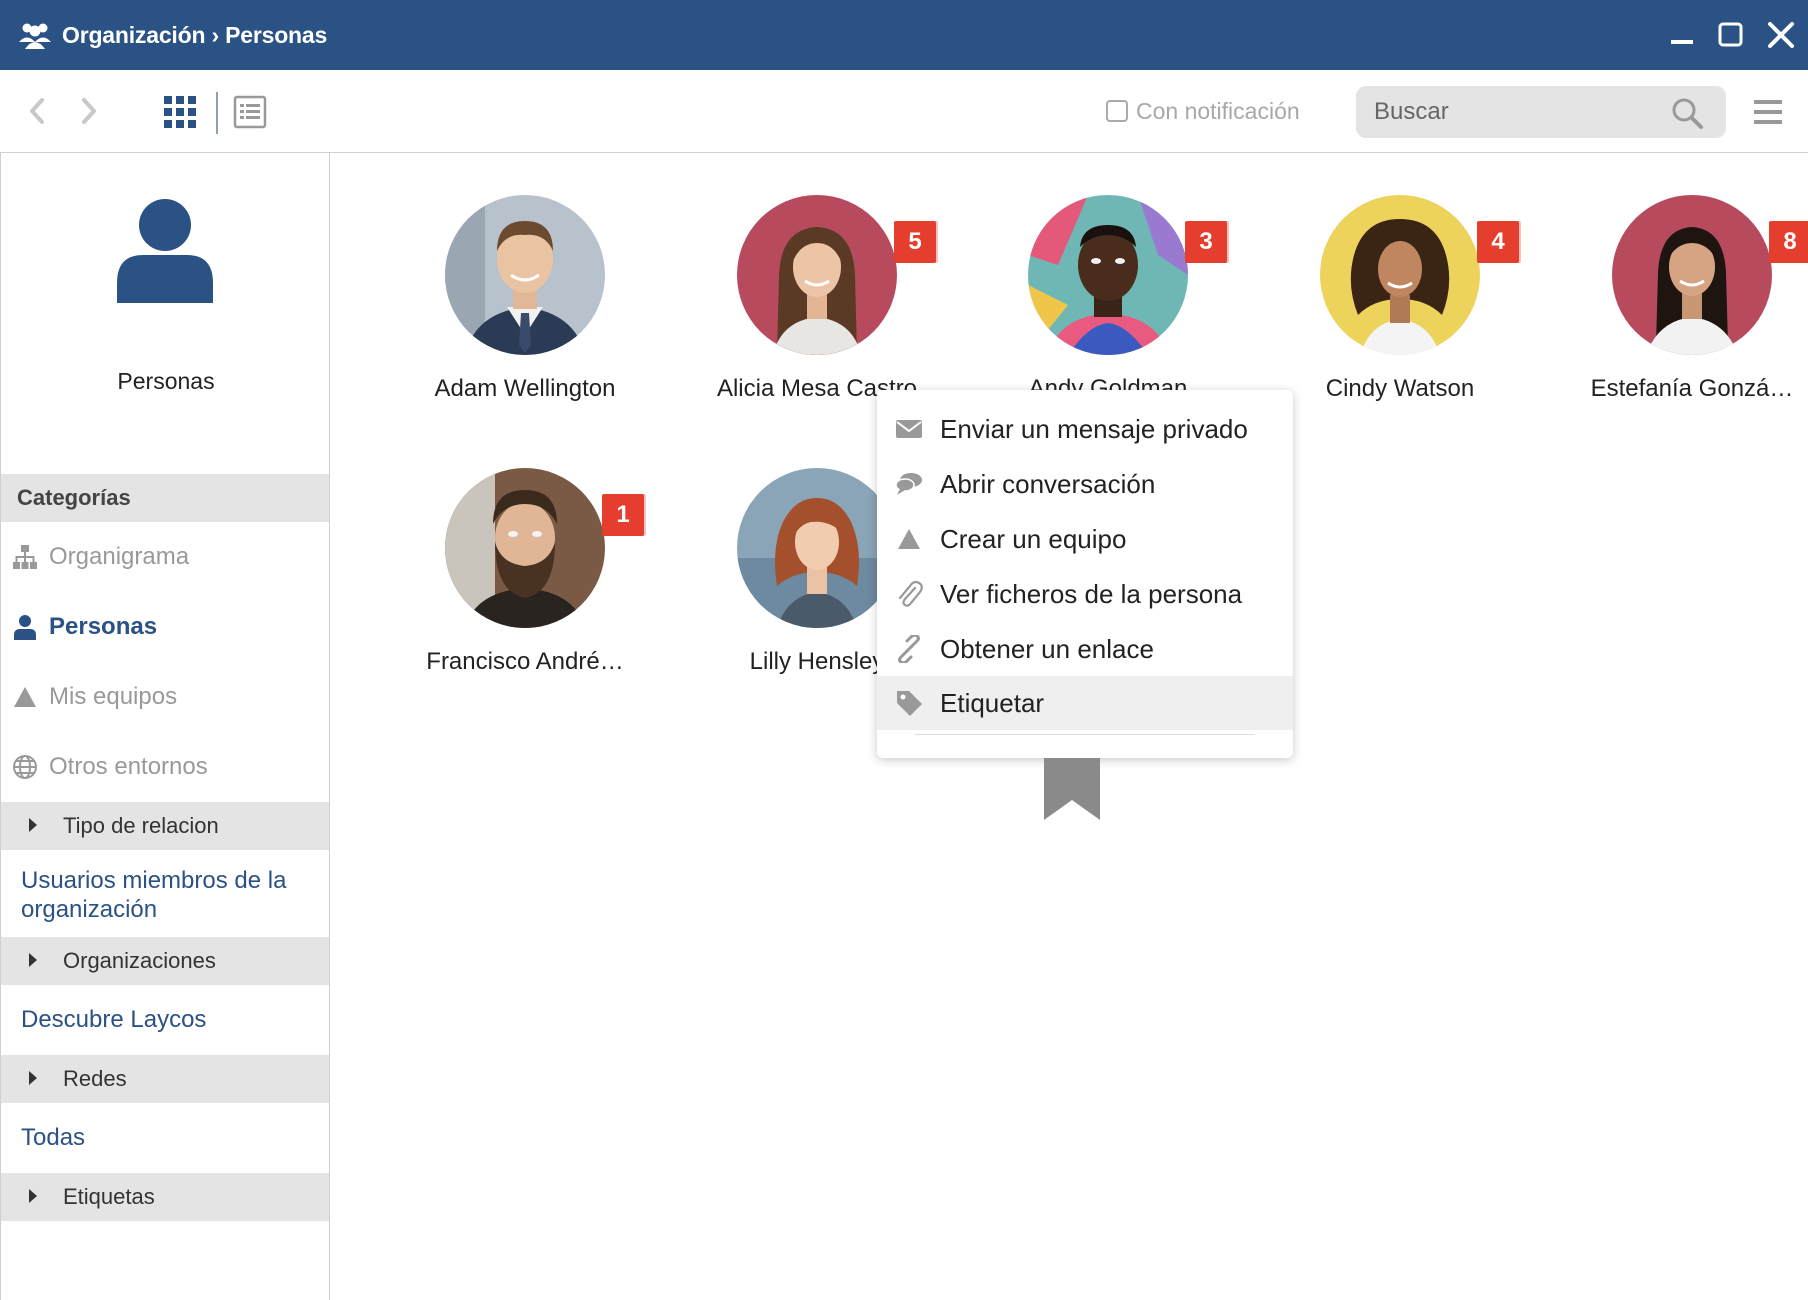 The width and height of the screenshot is (1808, 1300). Describe the element at coordinates (166, 381) in the screenshot. I see `sidebar-hero-label: Personas` at that location.